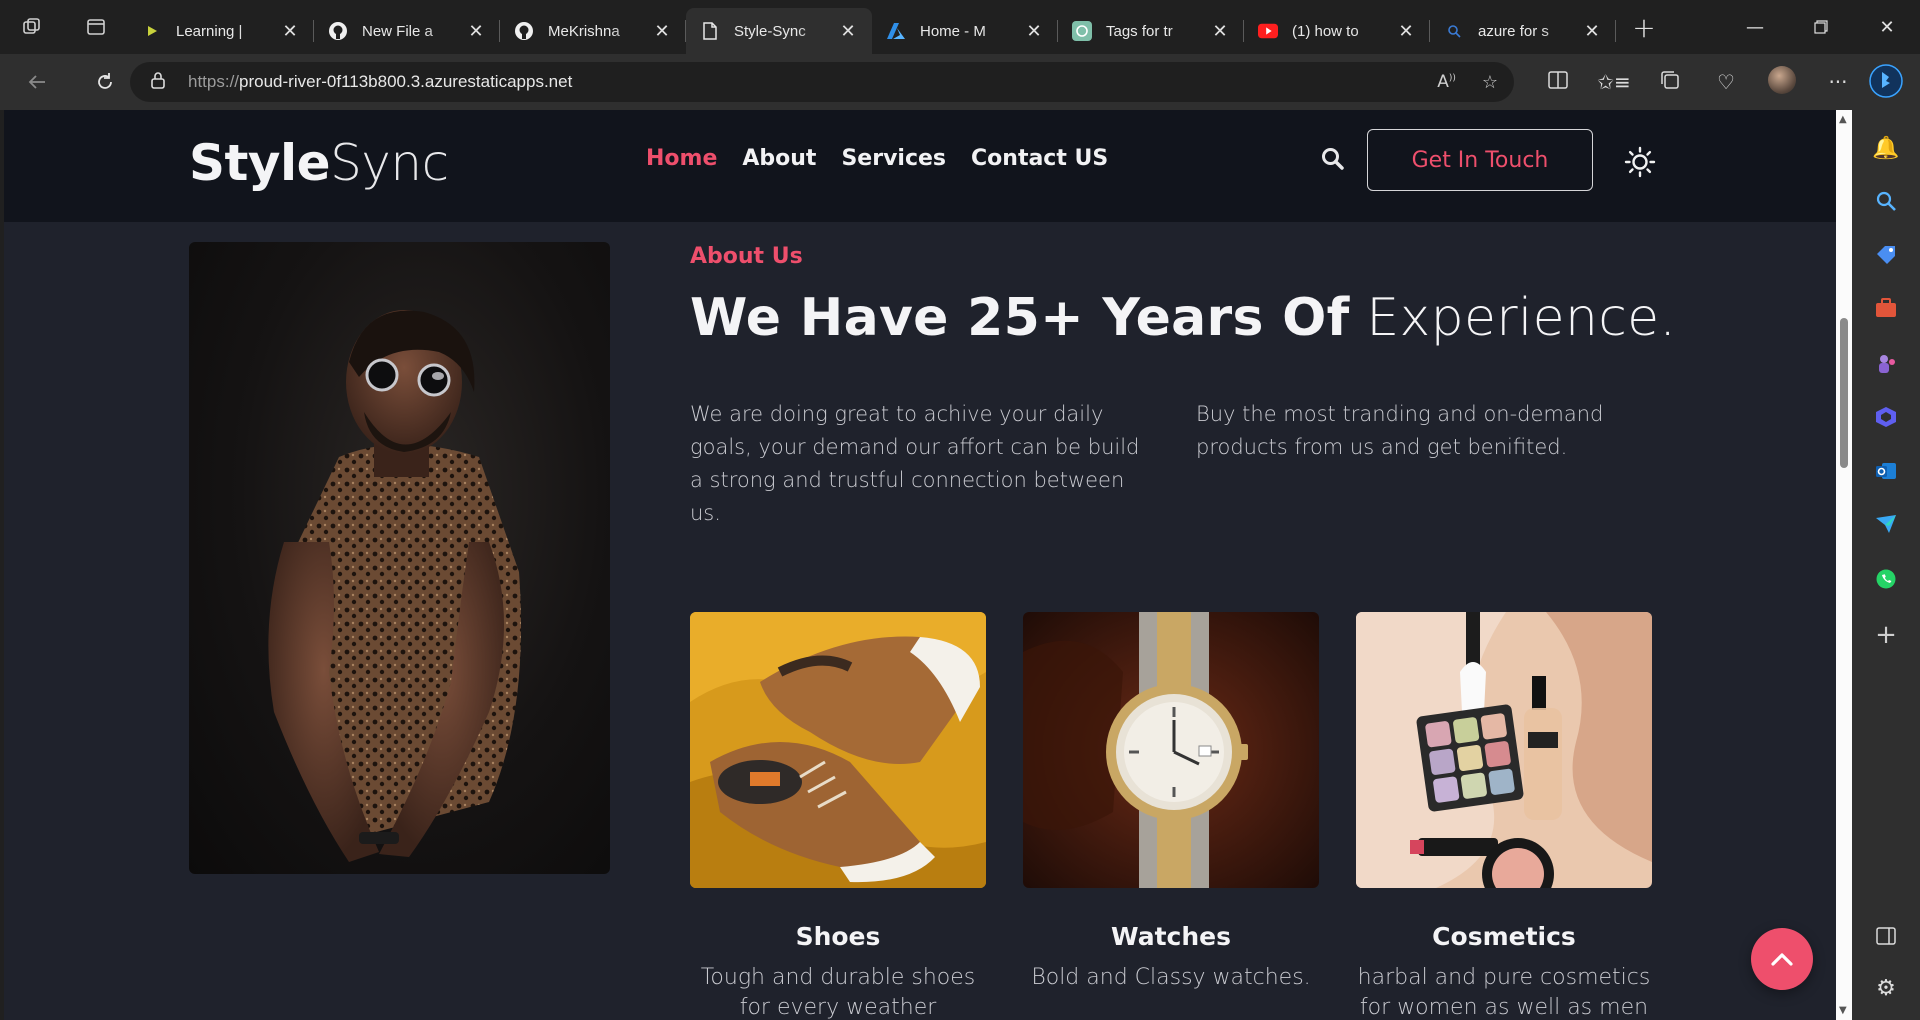 This screenshot has width=1920, height=1020. I want to click on favorite-star-icon: ☆, so click(1490, 82).